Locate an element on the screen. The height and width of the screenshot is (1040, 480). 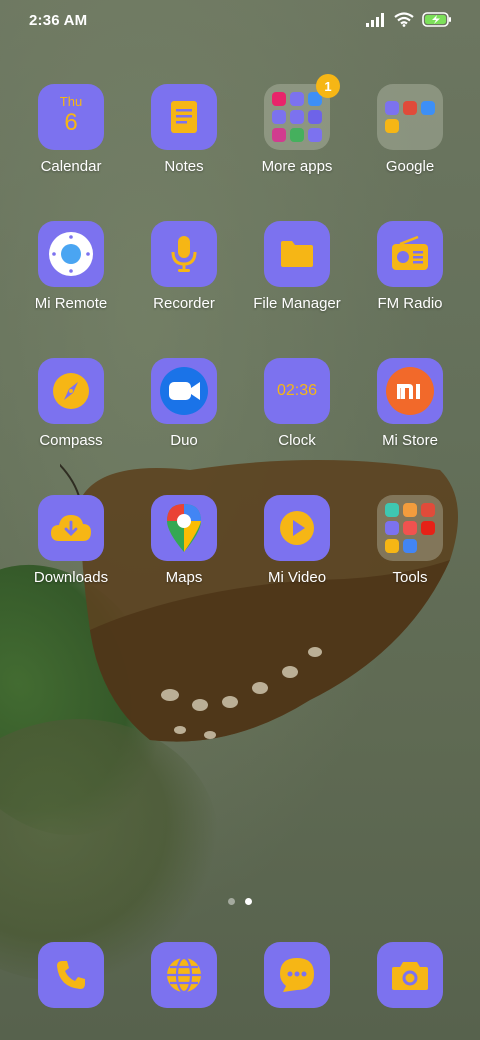
app-label: Notes is located at coordinates (184, 166).